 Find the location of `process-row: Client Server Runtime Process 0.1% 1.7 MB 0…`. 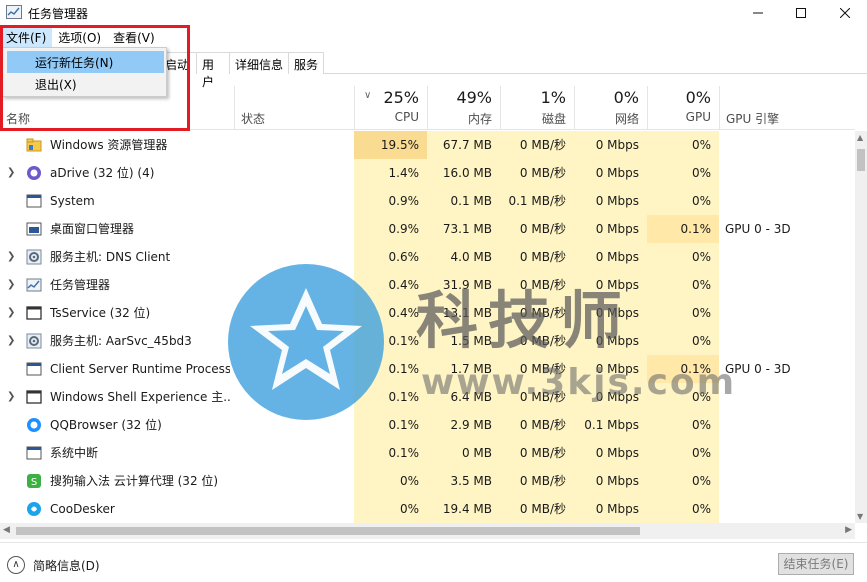

process-row: Client Server Runtime Process 0.1% 1.7 MB 0… is located at coordinates (427, 369).